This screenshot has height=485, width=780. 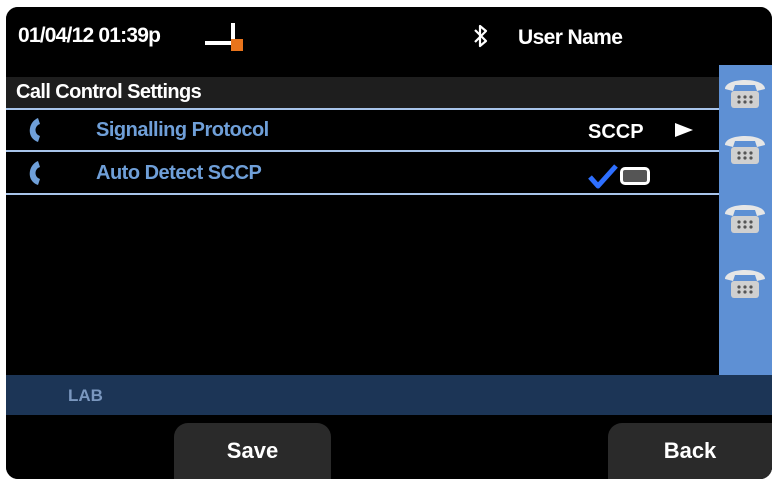 I want to click on date-time: 01/04/12 01:39p, so click(x=89, y=35).